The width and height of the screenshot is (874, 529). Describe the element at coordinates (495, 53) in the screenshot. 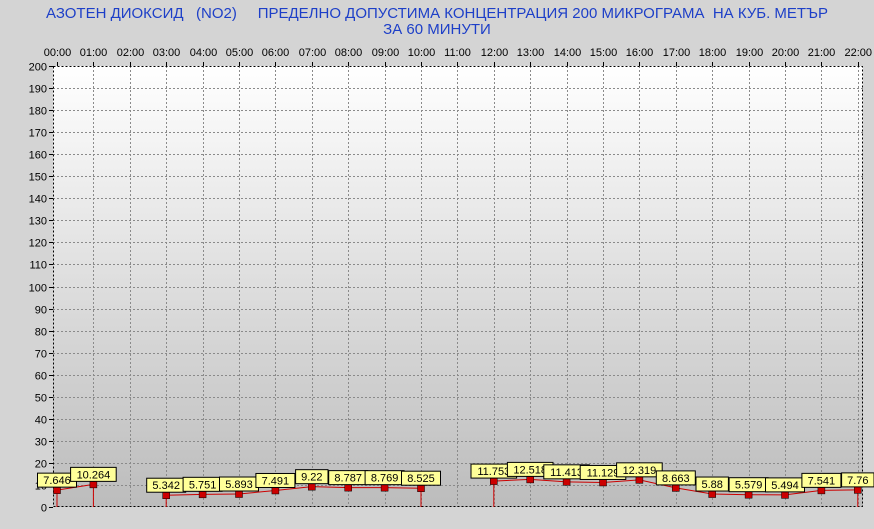

I see `x-tick-label: 12:00` at that location.